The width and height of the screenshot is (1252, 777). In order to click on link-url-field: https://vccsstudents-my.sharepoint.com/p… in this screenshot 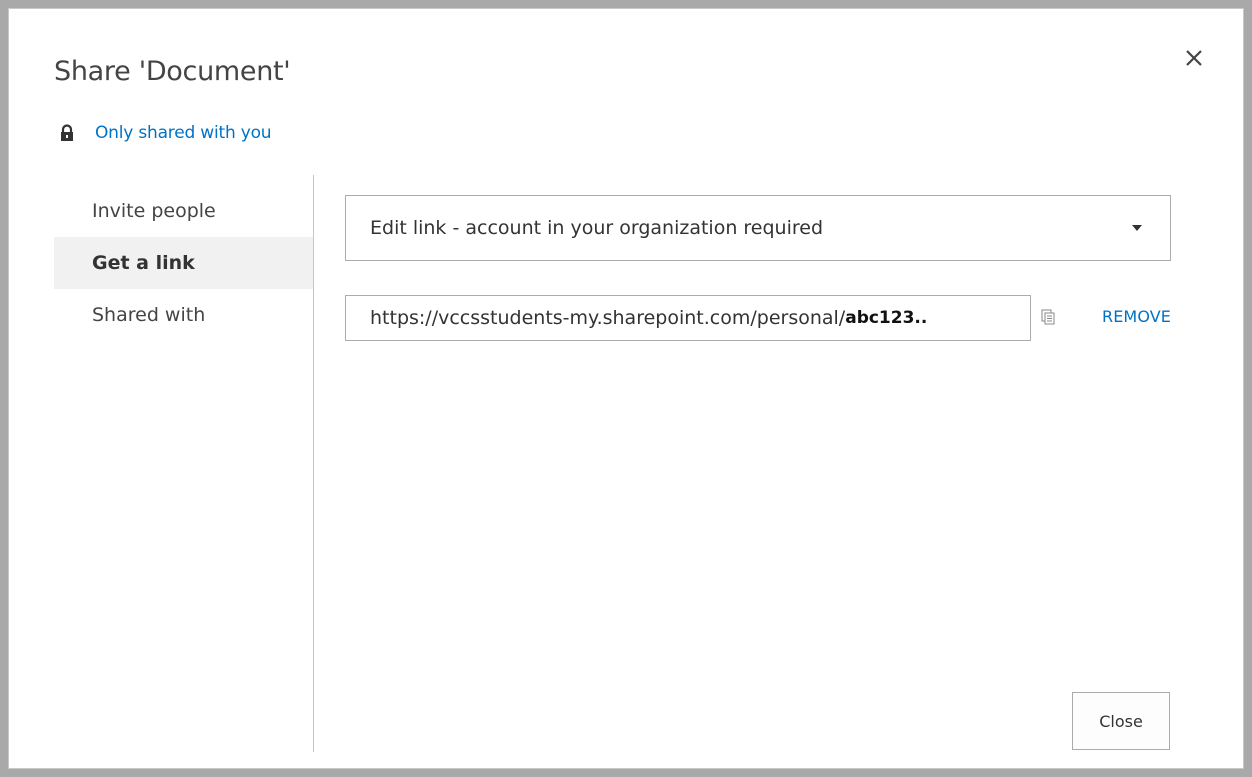, I will do `click(688, 318)`.